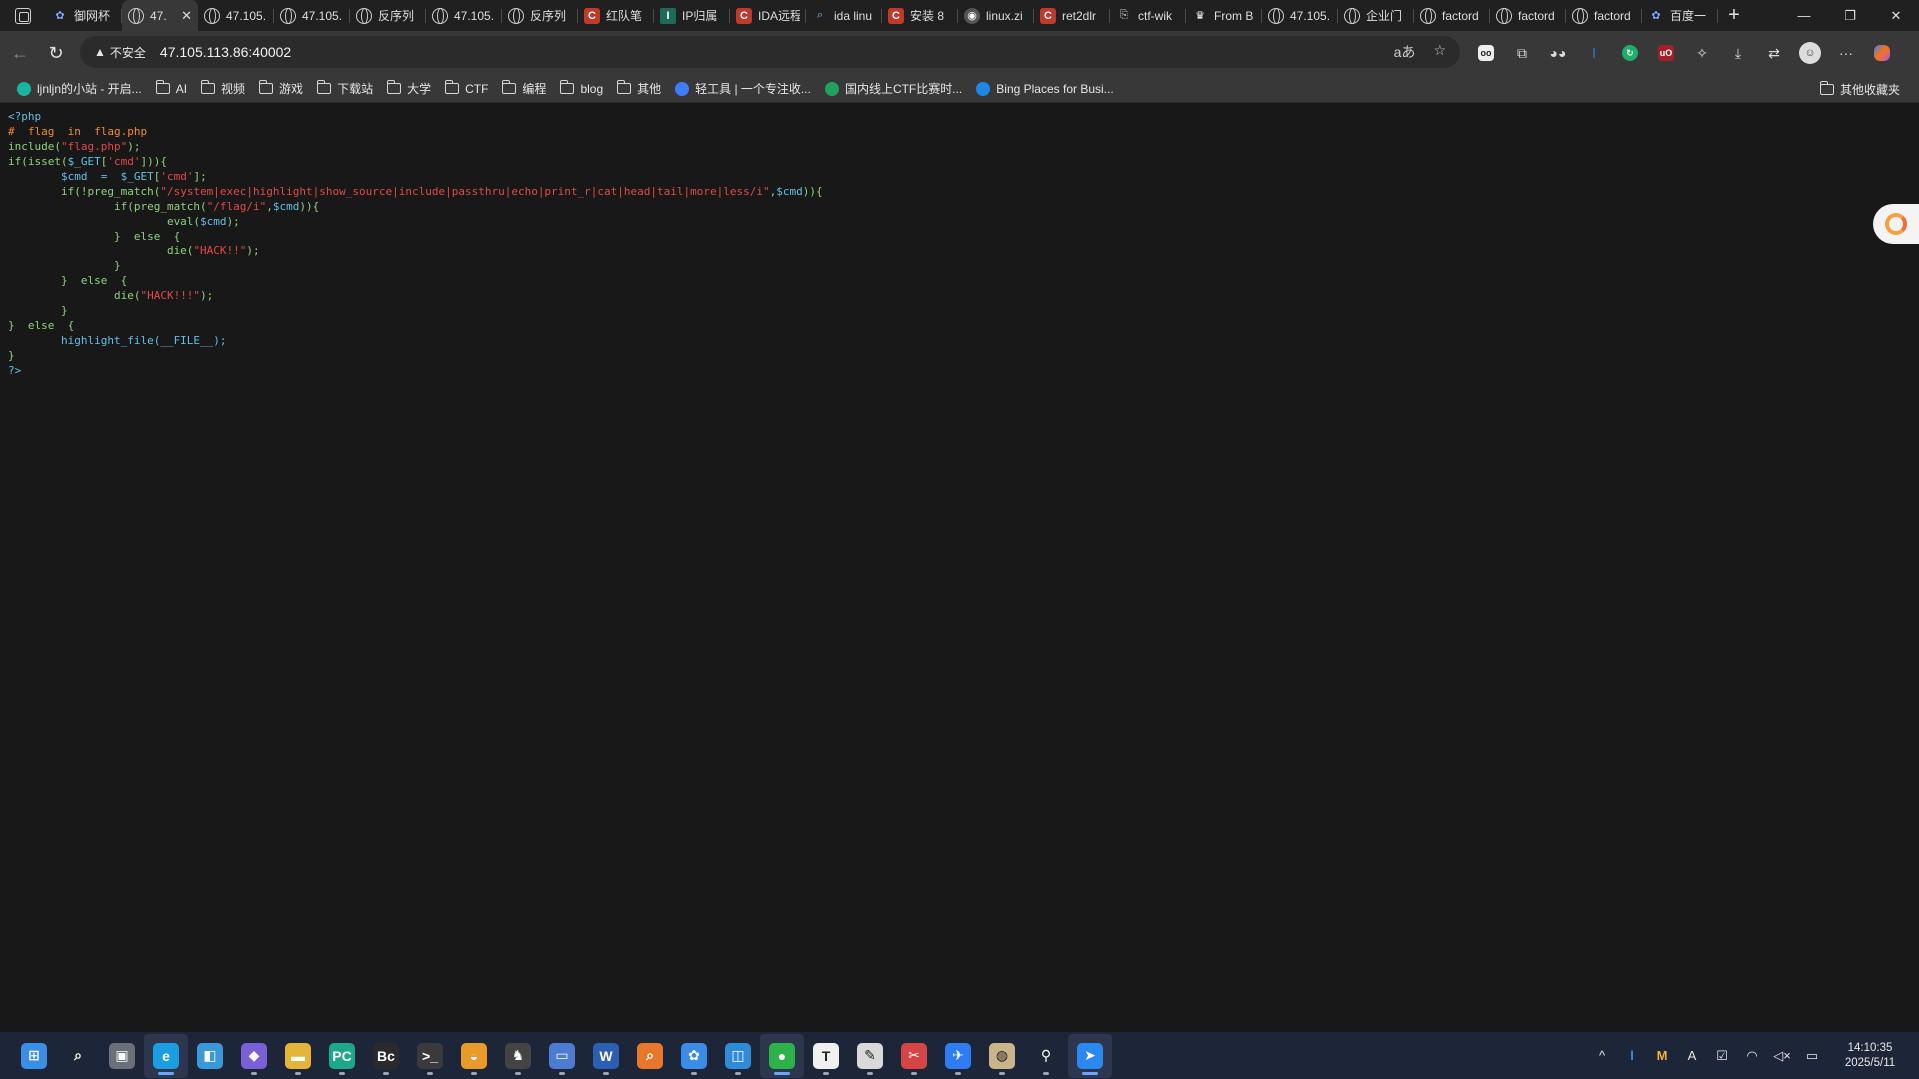 The width and height of the screenshot is (1919, 1079). I want to click on other-bookmarks-folder: 其他收藏夹, so click(1860, 89).